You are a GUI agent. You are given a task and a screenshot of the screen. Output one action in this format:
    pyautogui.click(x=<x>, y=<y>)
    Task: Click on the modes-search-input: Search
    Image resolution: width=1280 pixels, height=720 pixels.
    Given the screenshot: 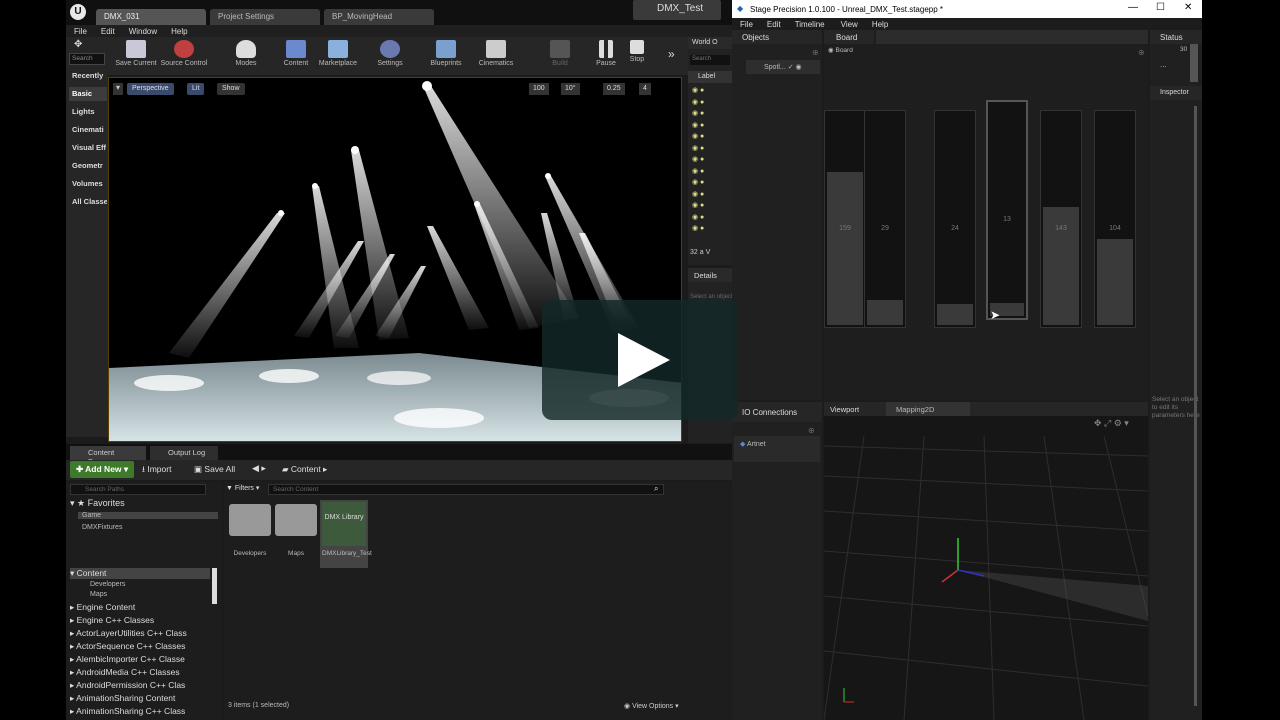 What is the action you would take?
    pyautogui.click(x=87, y=59)
    